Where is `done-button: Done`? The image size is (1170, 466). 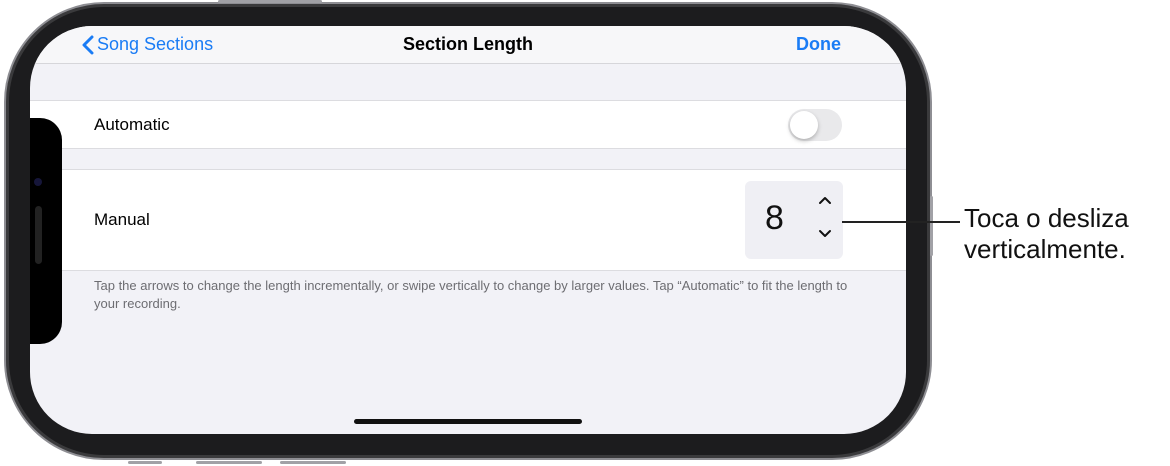 done-button: Done is located at coordinates (818, 44).